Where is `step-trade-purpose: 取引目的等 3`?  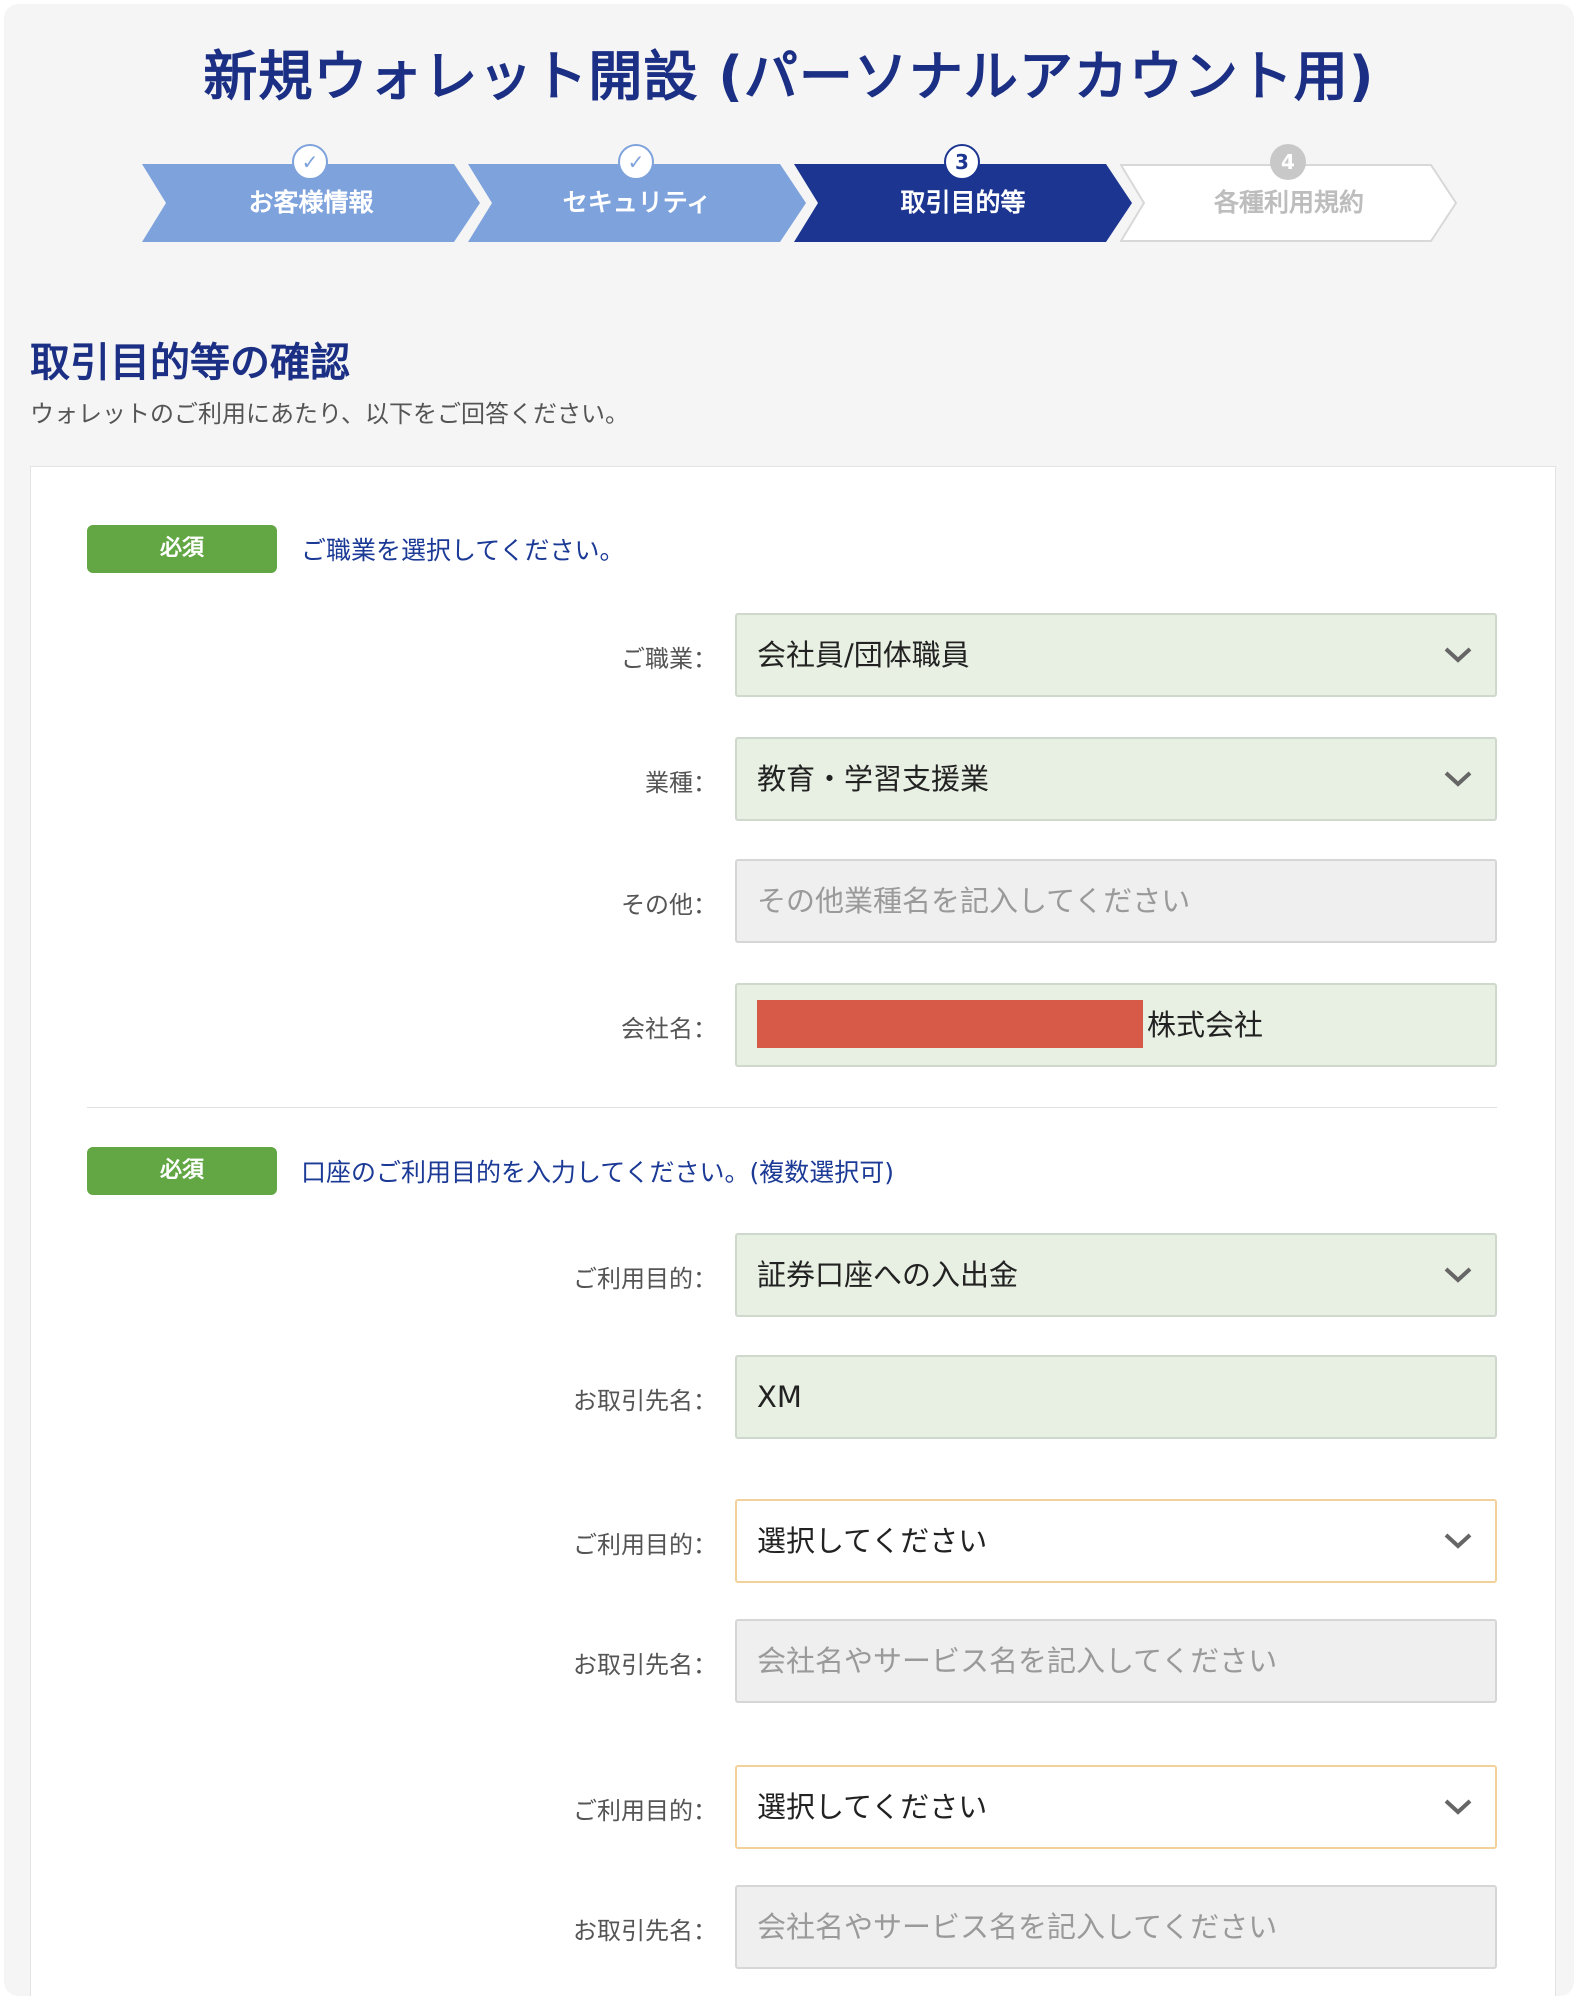 step-trade-purpose: 取引目的等 3 is located at coordinates (963, 193).